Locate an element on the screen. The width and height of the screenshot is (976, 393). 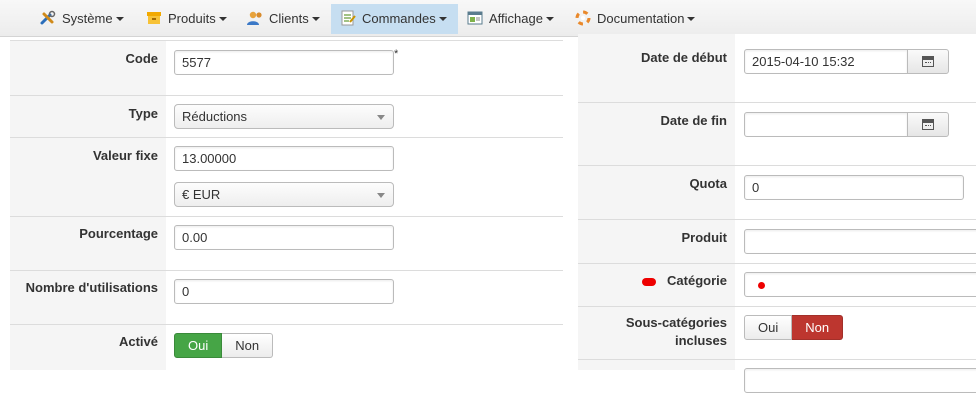
active-no-button: Non is located at coordinates (248, 345).